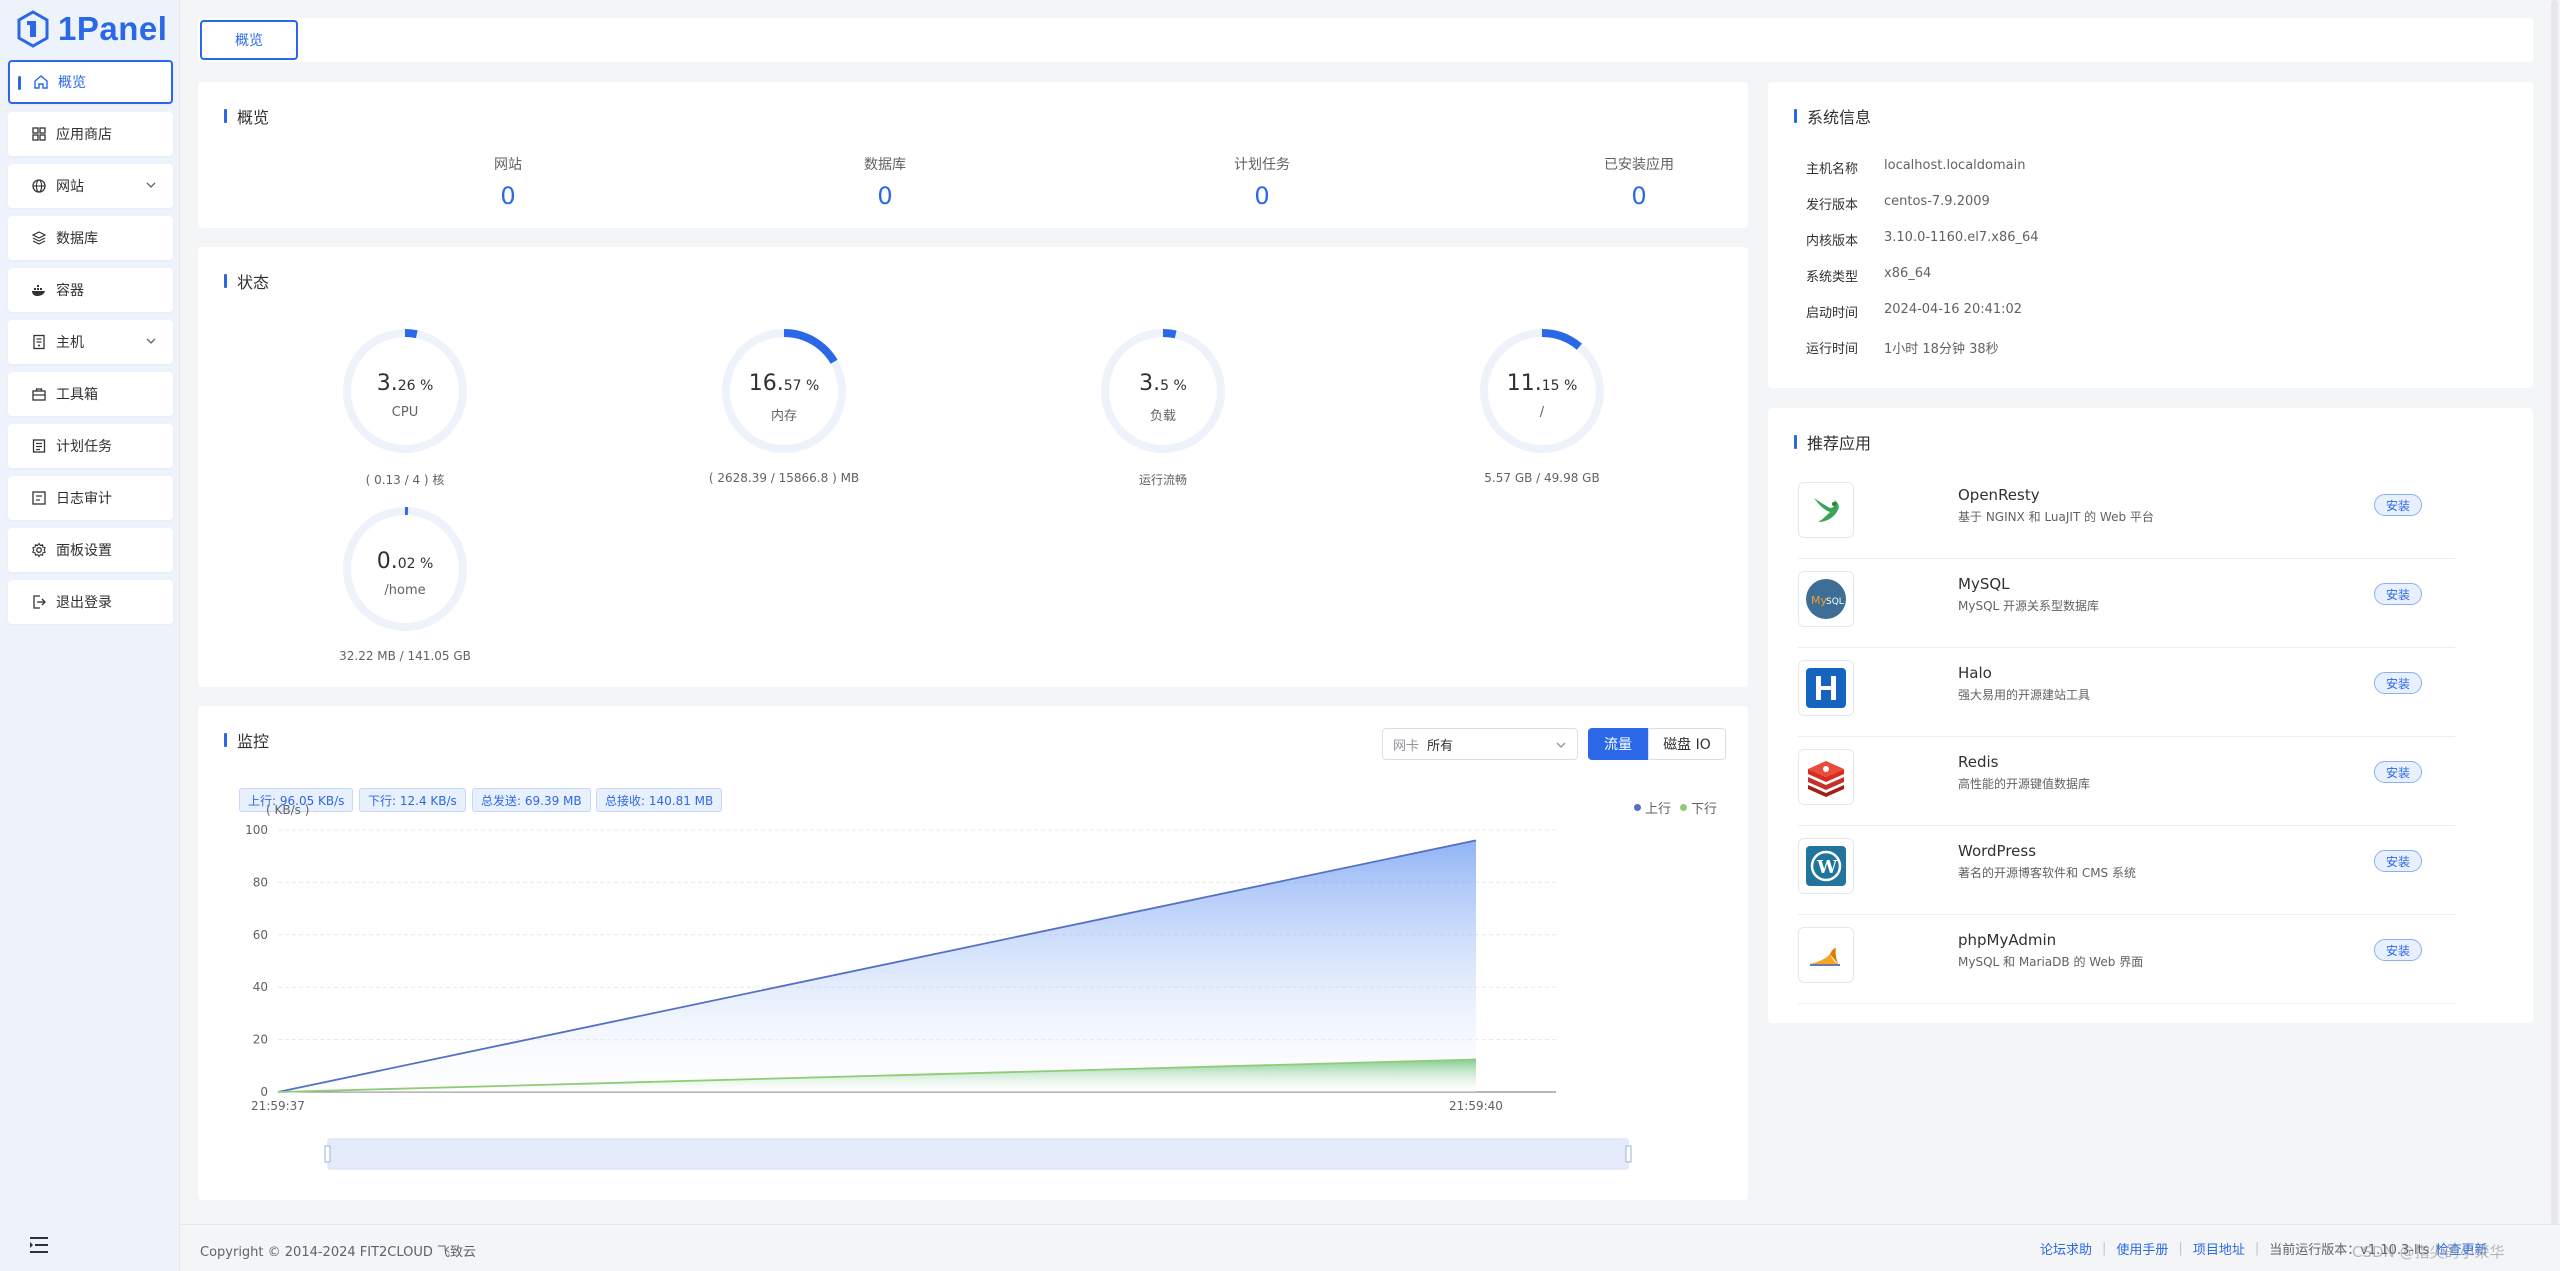  What do you see at coordinates (1832, 313) in the screenshot?
I see `sysinfo-key: 启动时间` at bounding box center [1832, 313].